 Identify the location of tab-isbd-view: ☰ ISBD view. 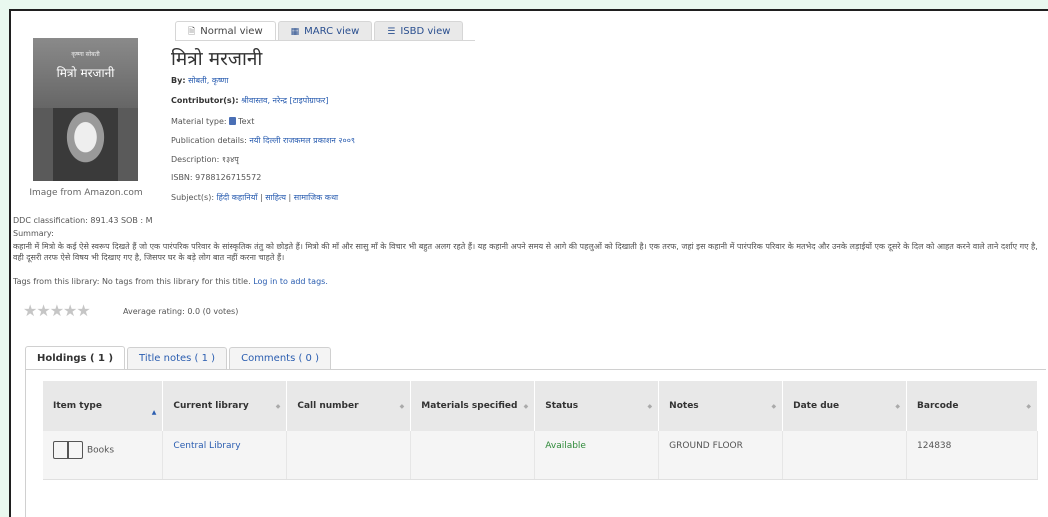
(419, 31).